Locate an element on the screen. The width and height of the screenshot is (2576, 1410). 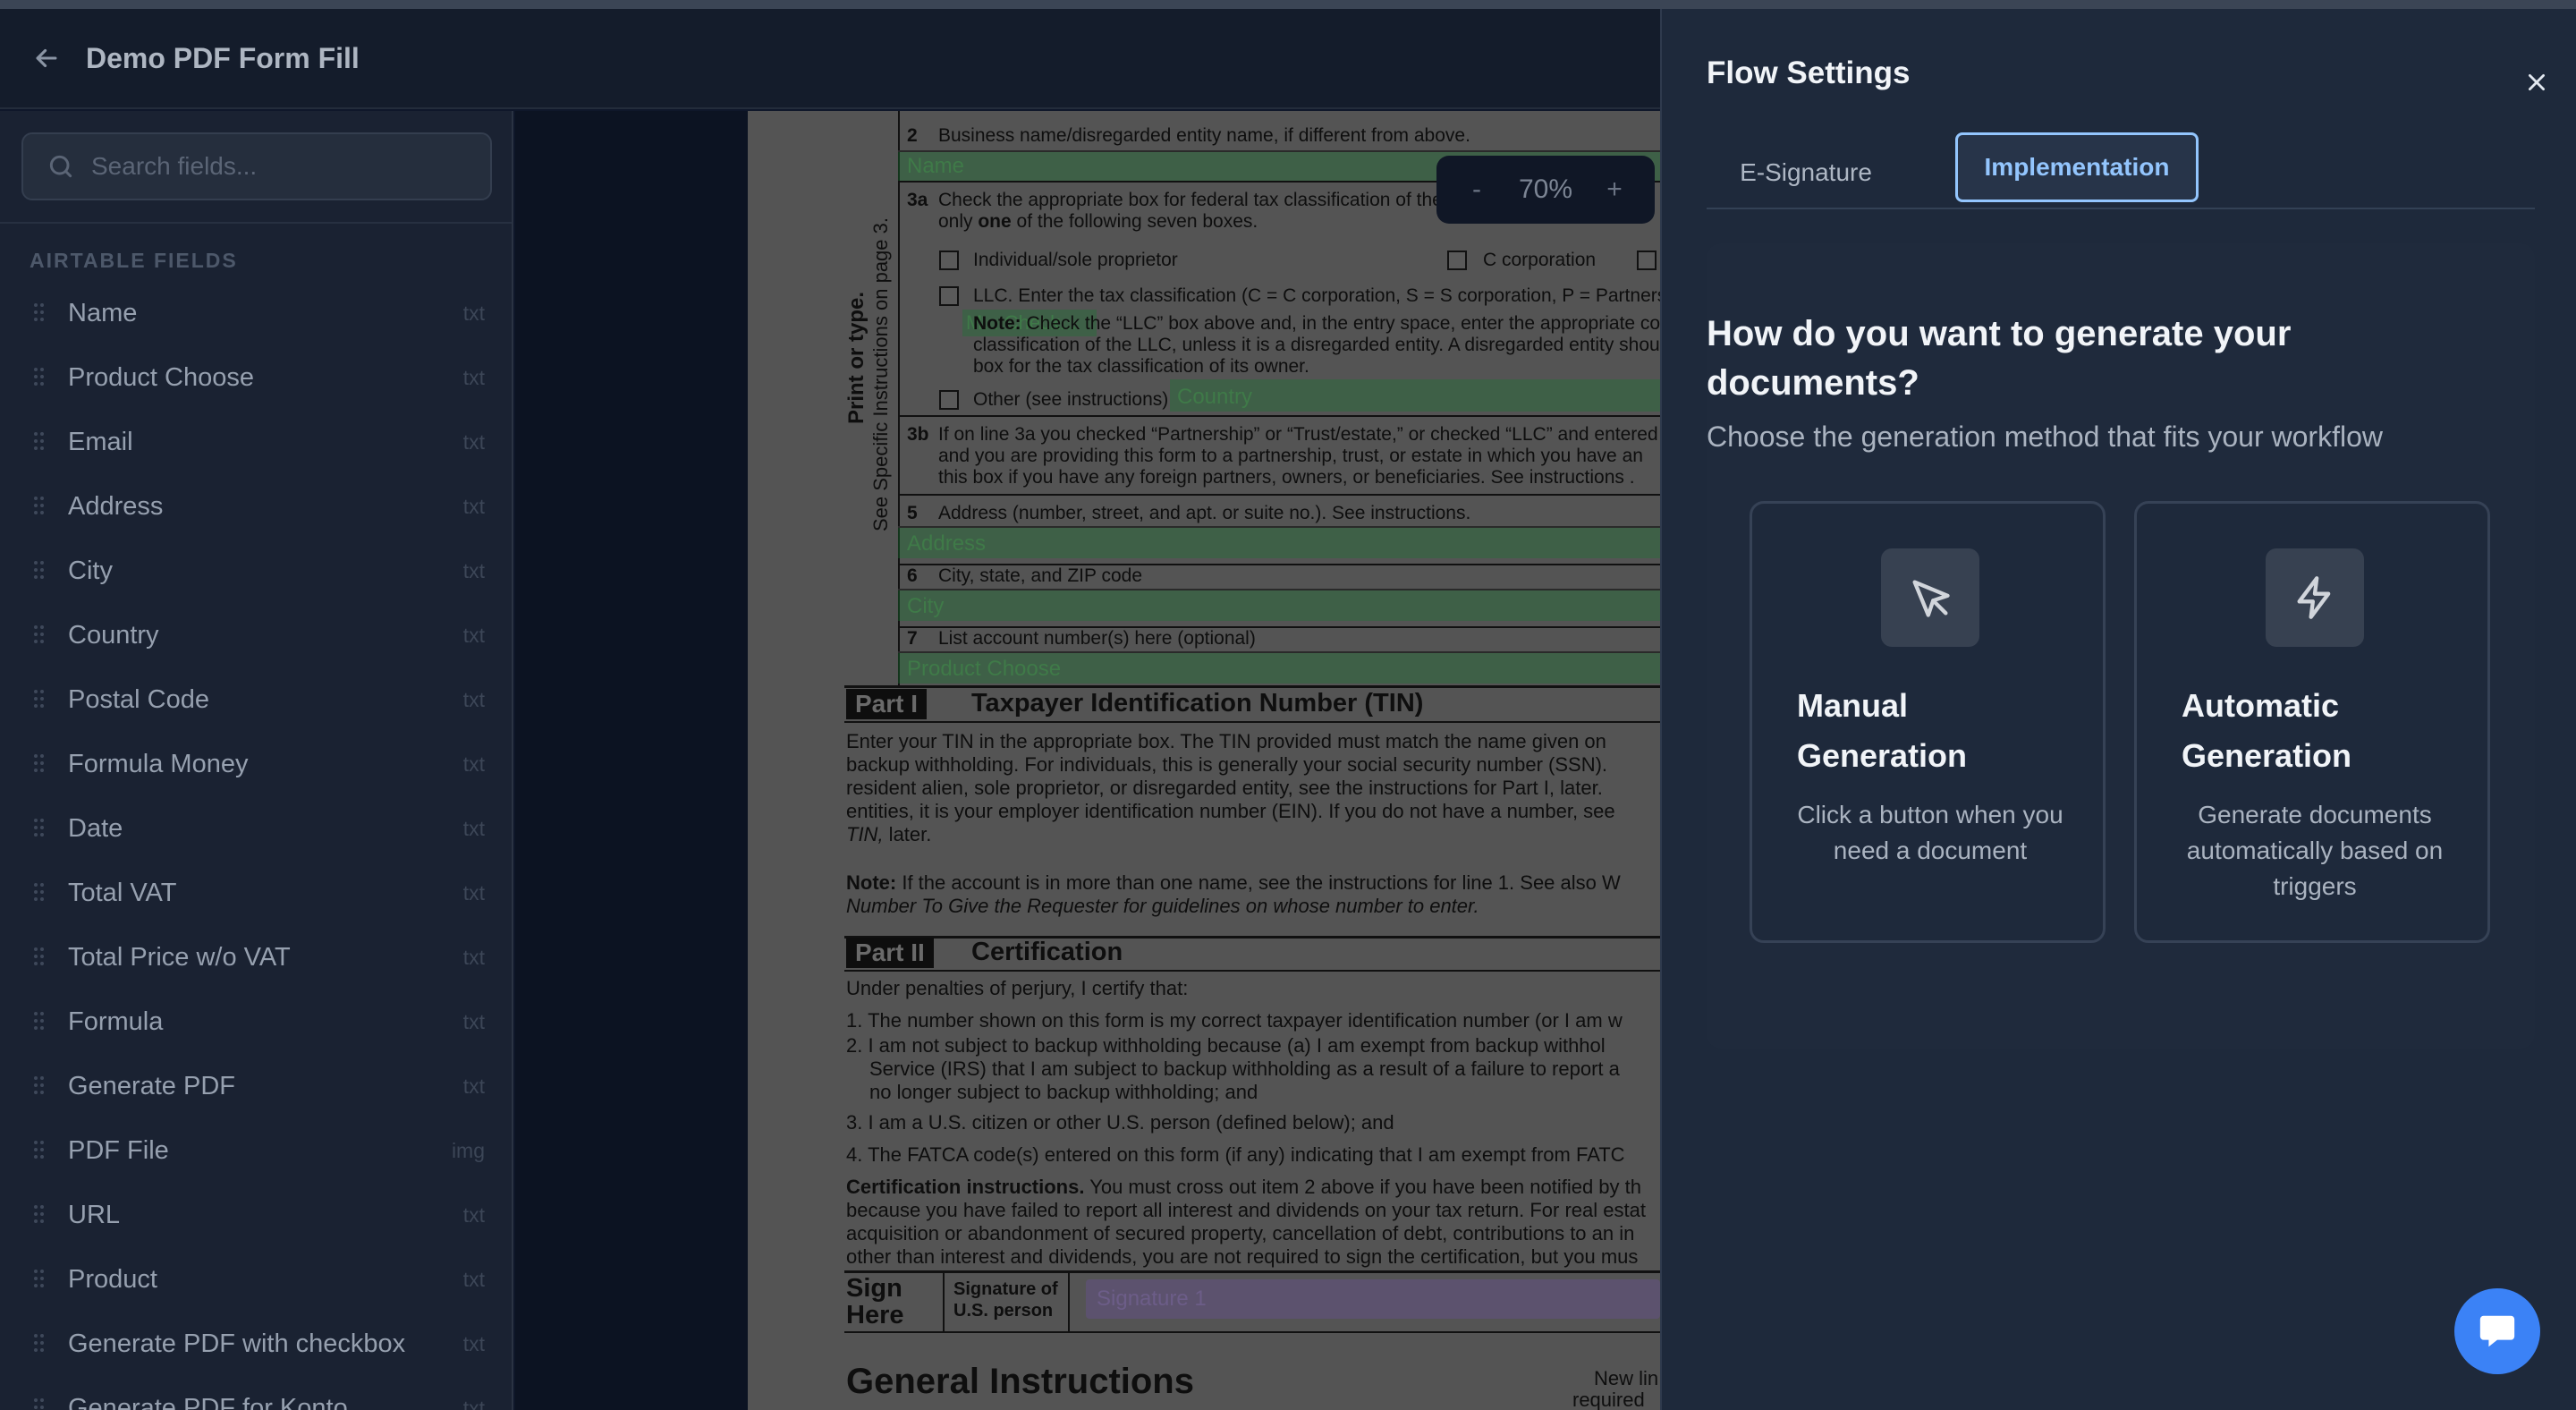
checkbox-label: C corporation is located at coordinates (1540, 260).